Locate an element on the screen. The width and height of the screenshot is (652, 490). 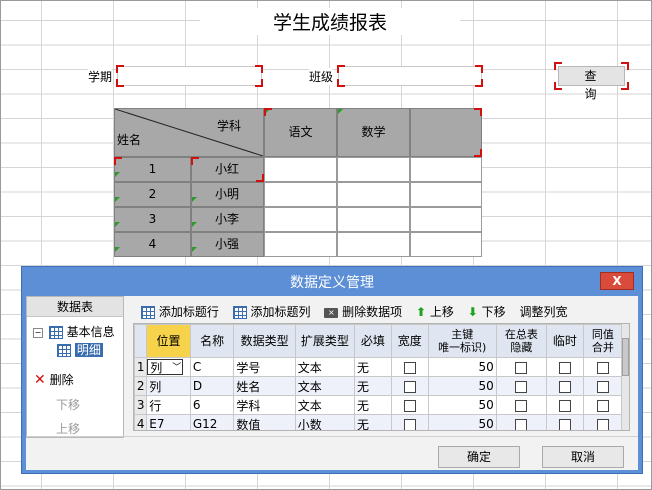
table-row: 3 行 6 学科 文本 无 50 is located at coordinates (379, 405).